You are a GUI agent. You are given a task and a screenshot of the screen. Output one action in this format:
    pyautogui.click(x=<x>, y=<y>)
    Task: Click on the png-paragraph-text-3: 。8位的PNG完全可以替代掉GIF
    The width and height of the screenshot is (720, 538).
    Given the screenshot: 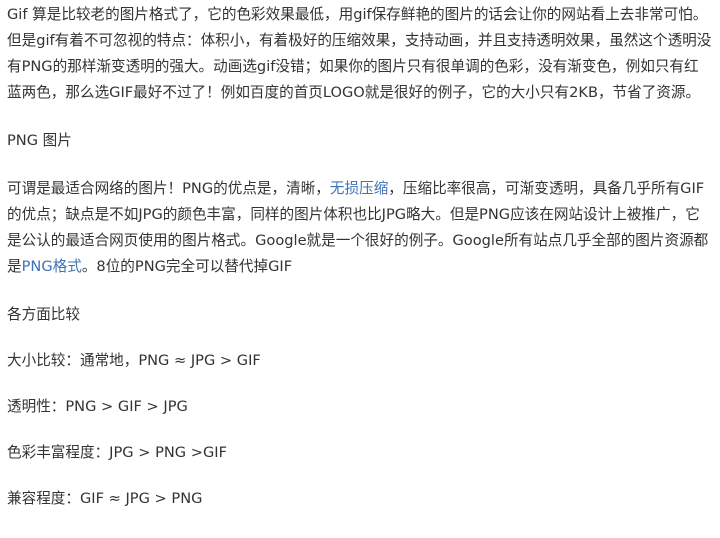 What is the action you would take?
    pyautogui.click(x=187, y=266)
    